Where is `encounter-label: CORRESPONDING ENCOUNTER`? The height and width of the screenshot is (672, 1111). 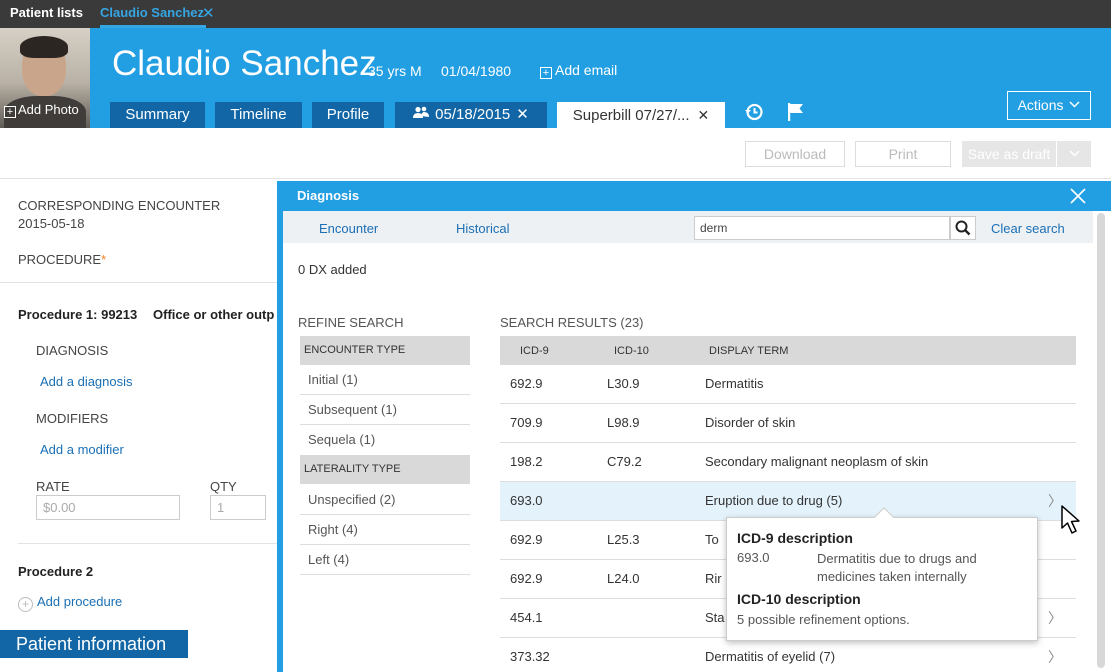 encounter-label: CORRESPONDING ENCOUNTER is located at coordinates (119, 205).